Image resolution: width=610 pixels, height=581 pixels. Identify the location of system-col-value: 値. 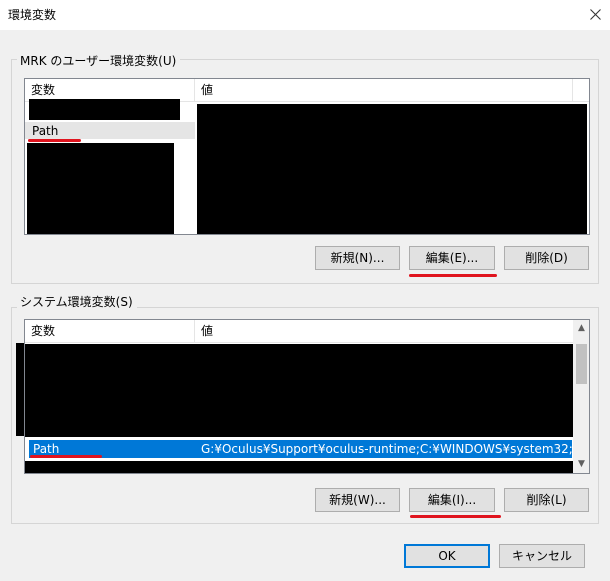
(385, 331).